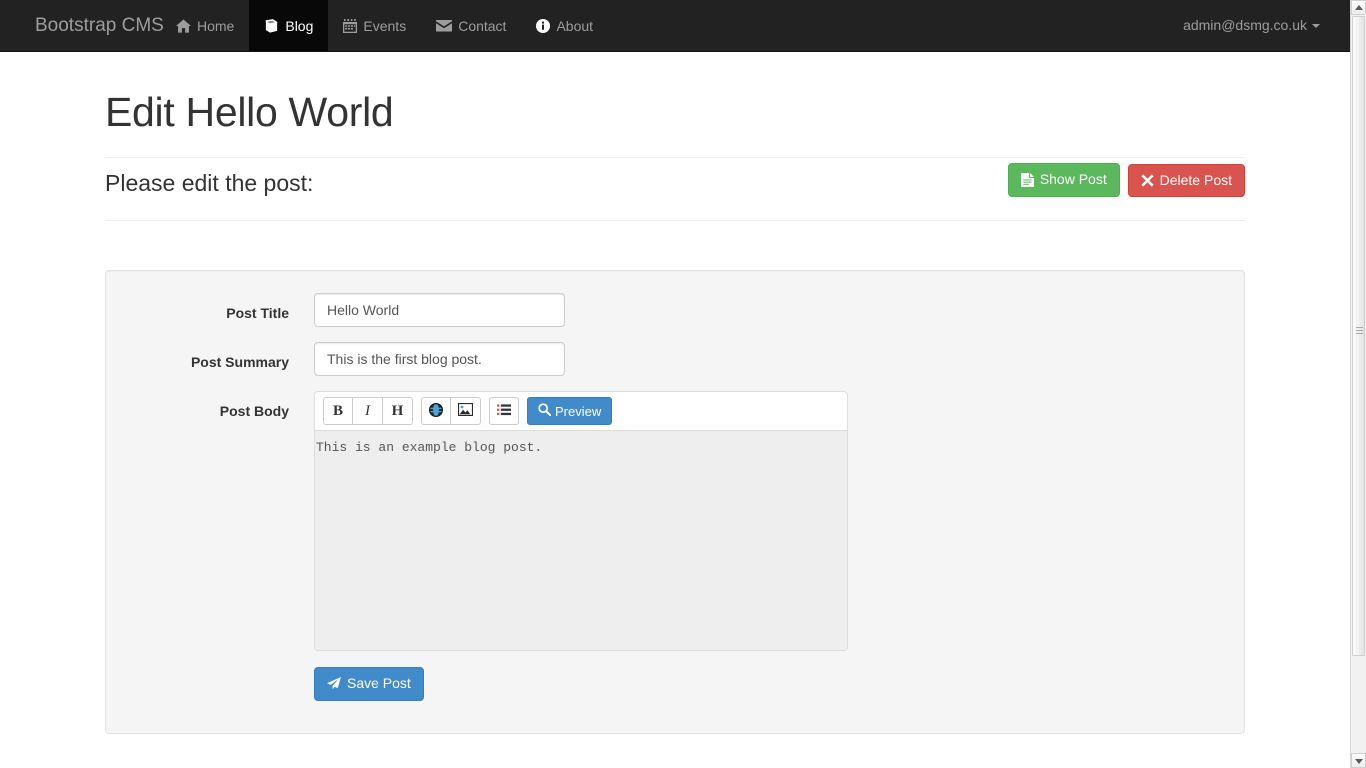 The image size is (1366, 768). I want to click on post-summary-label: Post Summary, so click(239, 362).